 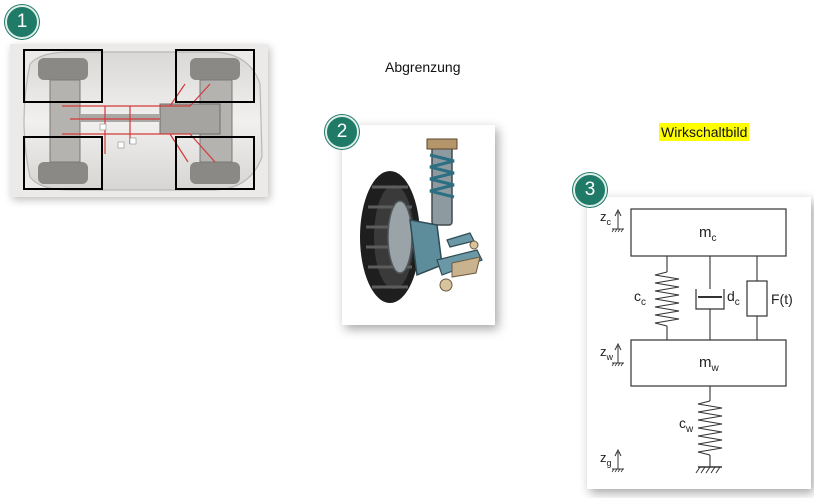 I want to click on svg-text: cw, so click(x=686, y=425).